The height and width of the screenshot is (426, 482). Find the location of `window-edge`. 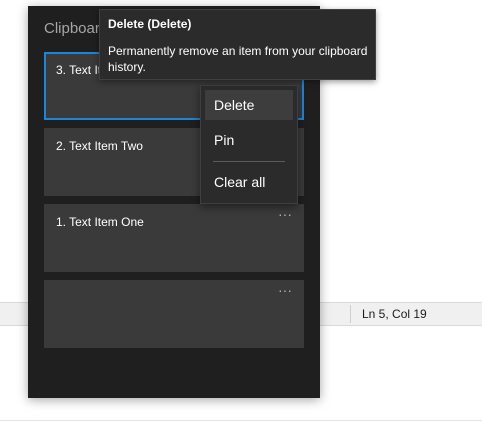

window-edge is located at coordinates (241, 420).